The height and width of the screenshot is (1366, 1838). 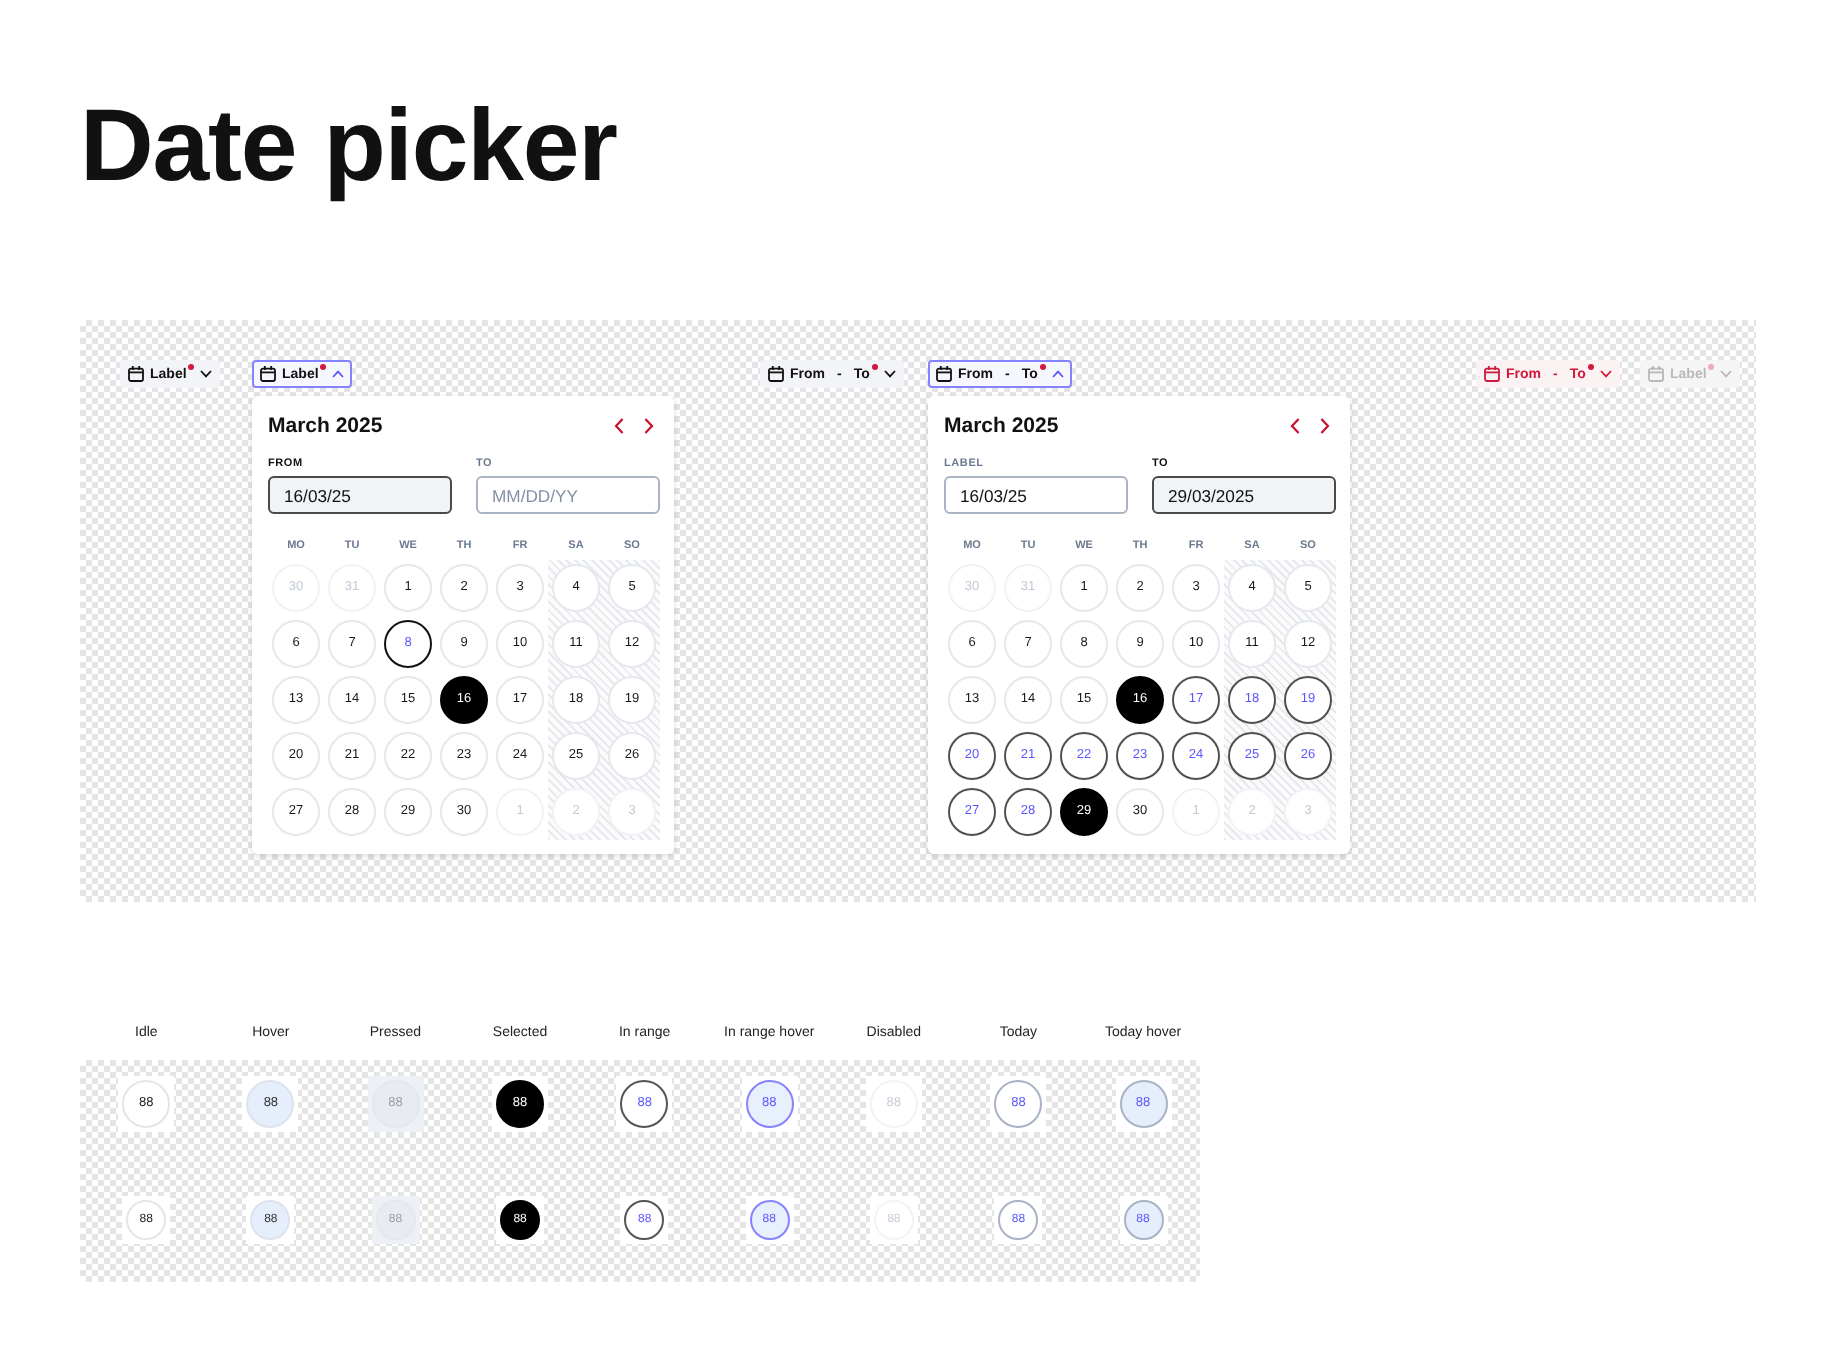 I want to click on page-title: Date picker, so click(x=348, y=146).